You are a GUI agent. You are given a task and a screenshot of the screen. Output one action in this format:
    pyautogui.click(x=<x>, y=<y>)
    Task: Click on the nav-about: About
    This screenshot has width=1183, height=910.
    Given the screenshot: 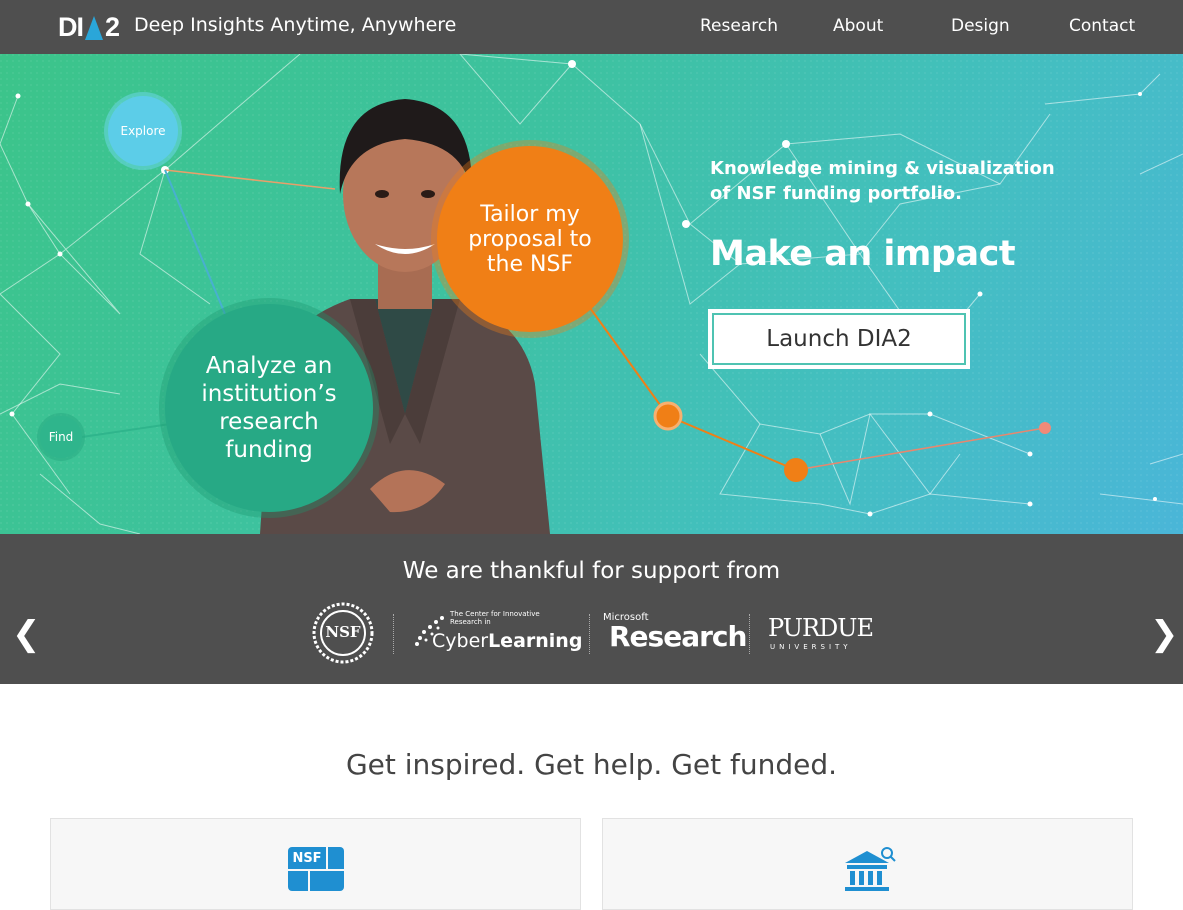 What is the action you would take?
    pyautogui.click(x=858, y=26)
    